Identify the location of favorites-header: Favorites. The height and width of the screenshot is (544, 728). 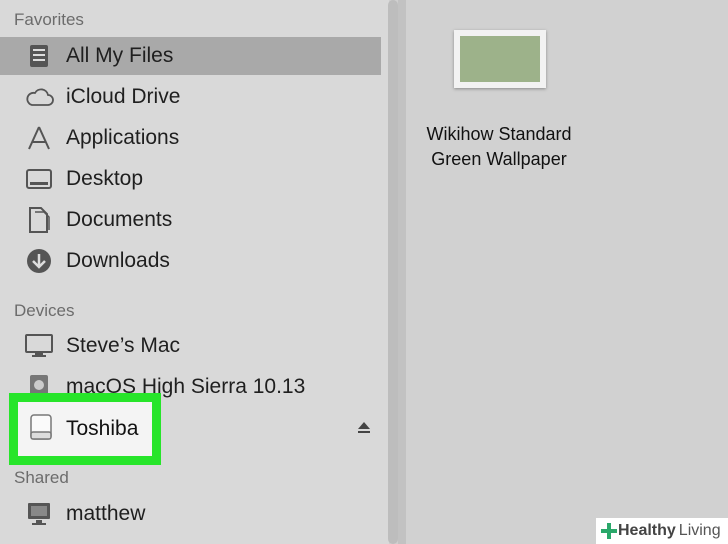
(49, 19).